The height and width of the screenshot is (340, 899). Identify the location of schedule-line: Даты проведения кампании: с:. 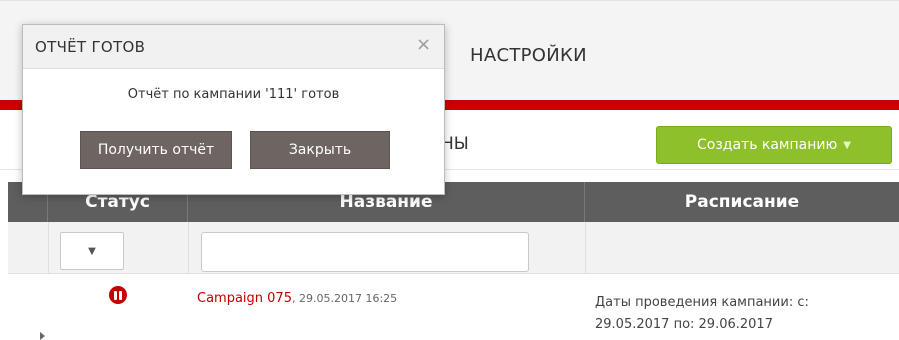
(702, 302).